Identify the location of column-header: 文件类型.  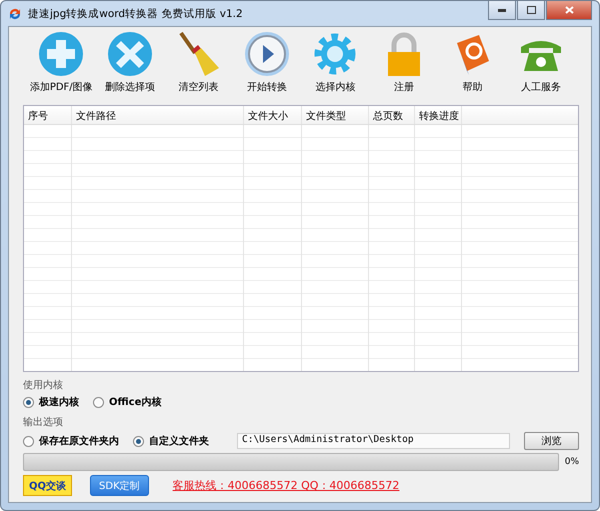
(335, 115).